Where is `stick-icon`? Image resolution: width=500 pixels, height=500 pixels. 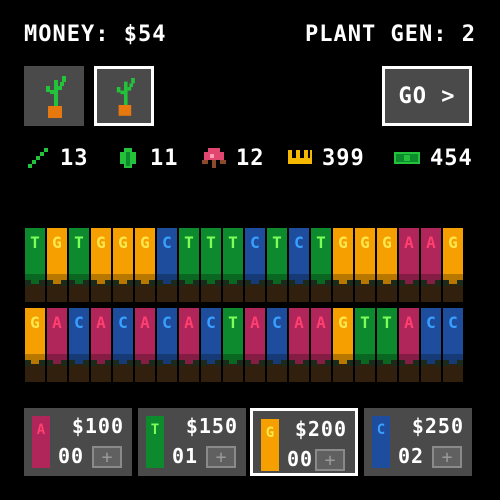 stick-icon is located at coordinates (38, 158).